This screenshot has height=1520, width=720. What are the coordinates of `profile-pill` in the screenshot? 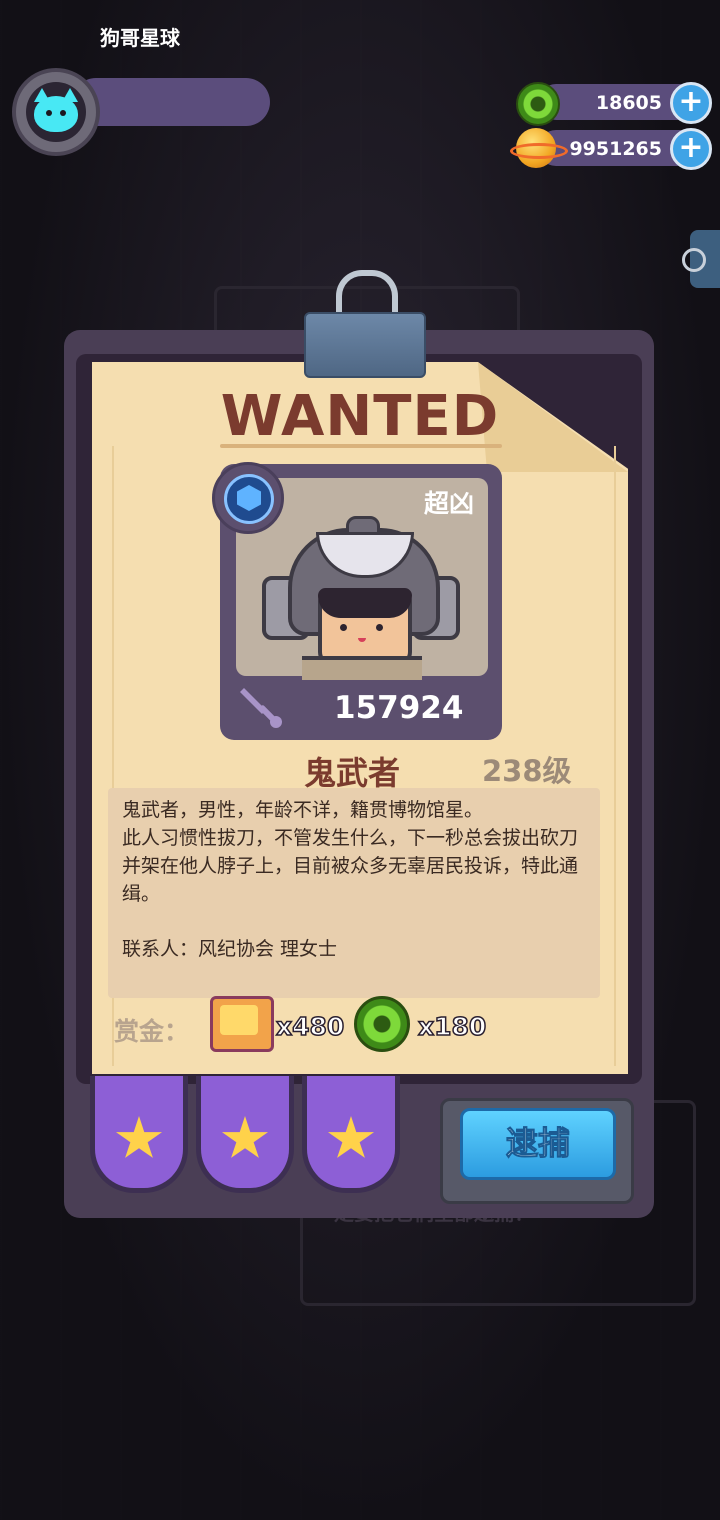 It's located at (171, 102).